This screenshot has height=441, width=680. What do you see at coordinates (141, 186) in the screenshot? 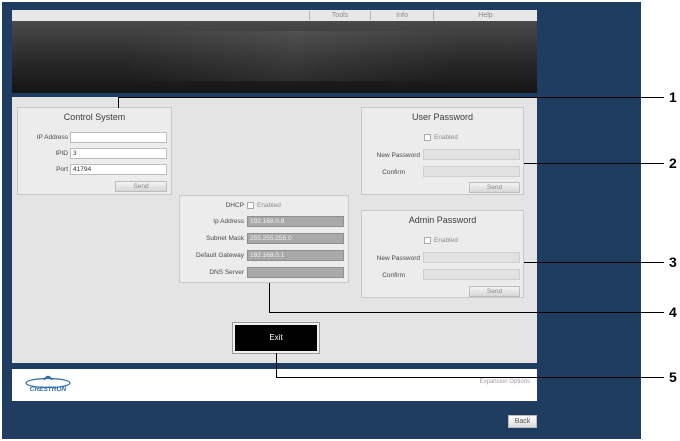
I see `control-system-send-button: Send` at bounding box center [141, 186].